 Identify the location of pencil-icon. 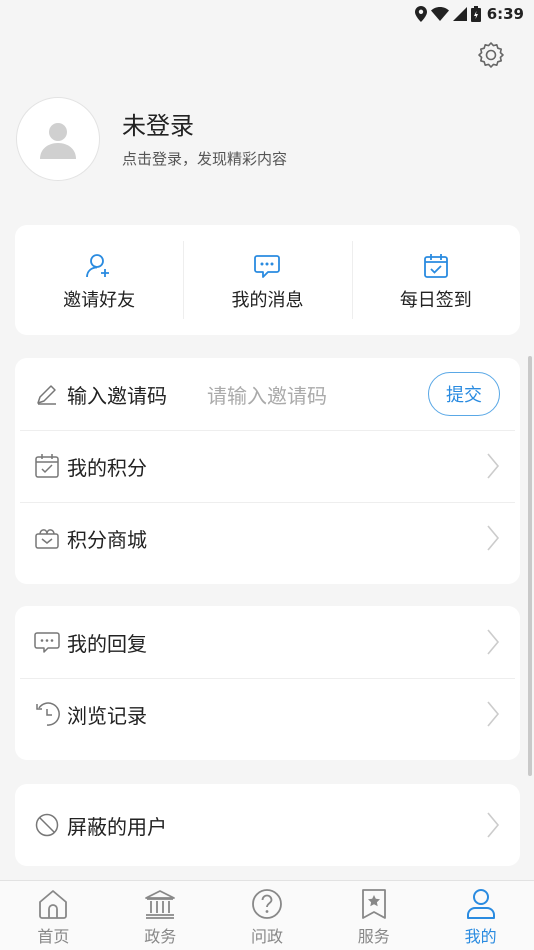
(47, 394).